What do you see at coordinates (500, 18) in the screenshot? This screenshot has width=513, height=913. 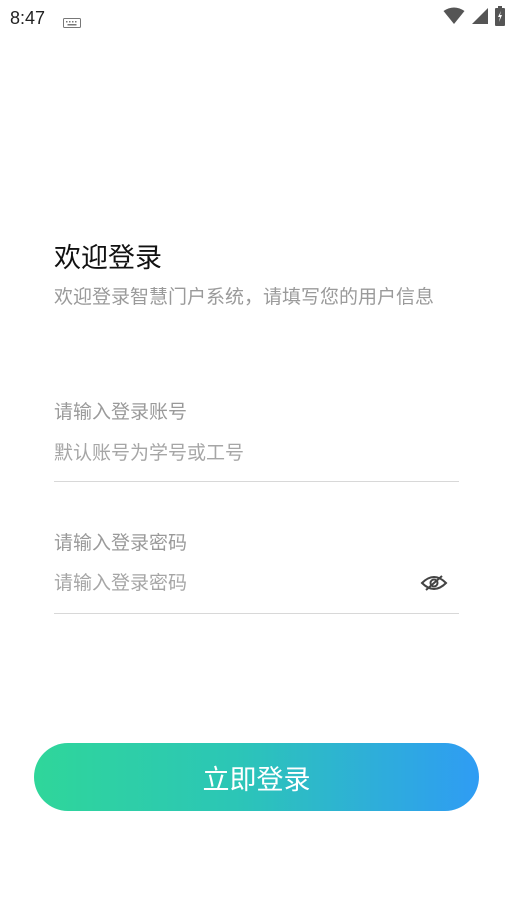 I see `battery-charging-icon` at bounding box center [500, 18].